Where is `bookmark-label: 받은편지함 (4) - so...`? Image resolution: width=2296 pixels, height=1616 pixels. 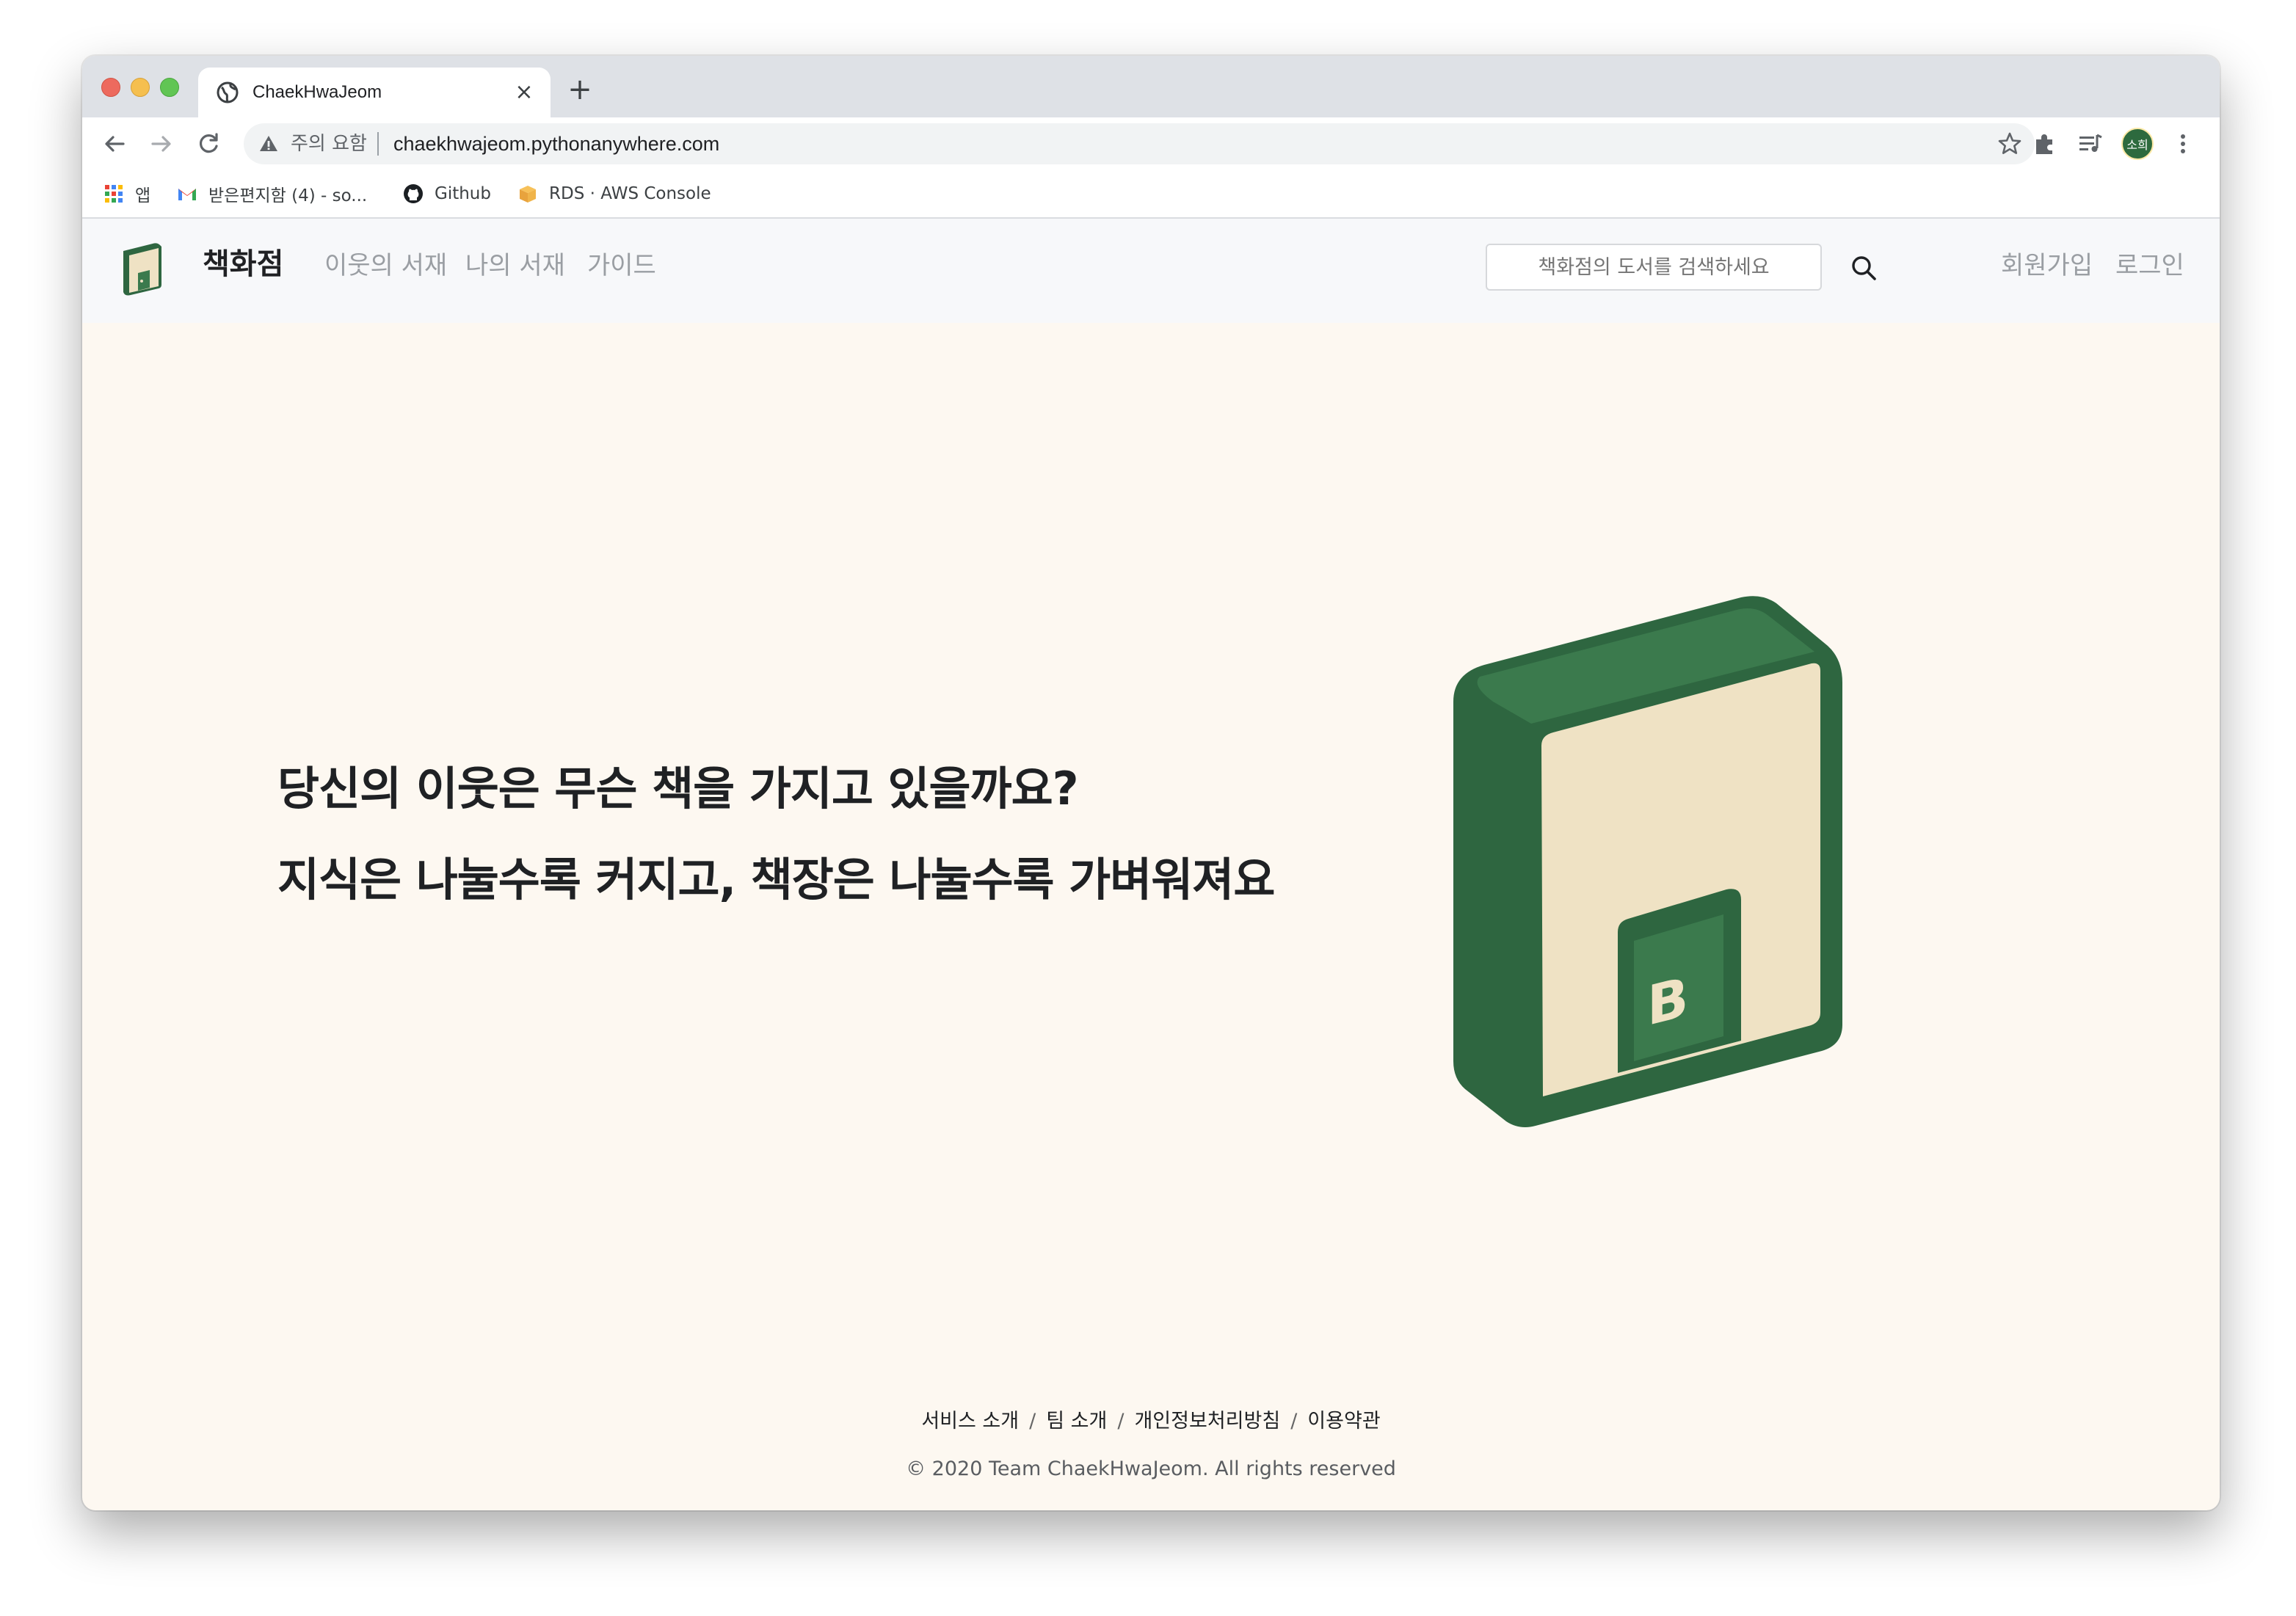
bookmark-label: 받은편지함 (4) - so... is located at coordinates (288, 195).